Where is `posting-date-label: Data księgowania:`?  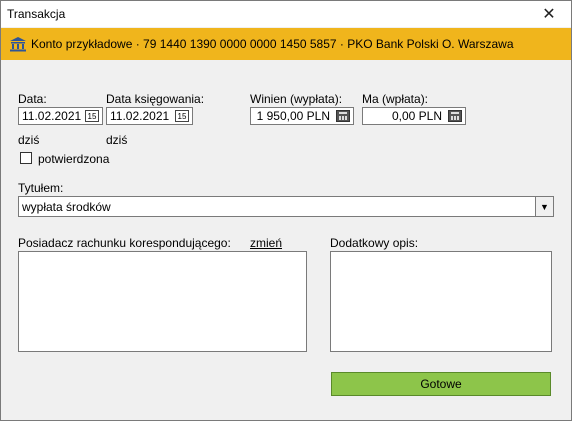 posting-date-label: Data księgowania: is located at coordinates (155, 99).